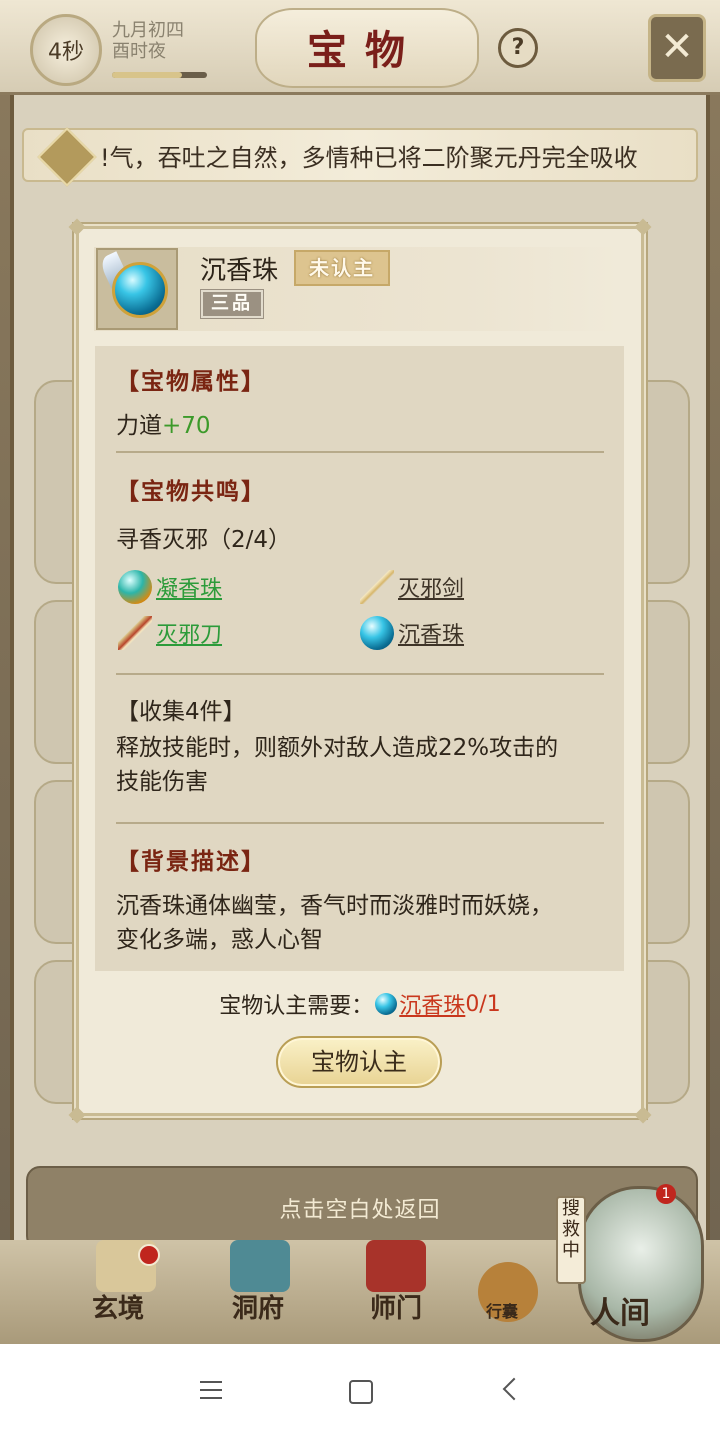 The height and width of the screenshot is (1440, 720). What do you see at coordinates (189, 587) in the screenshot?
I see `set-item-link: 凝香珠` at bounding box center [189, 587].